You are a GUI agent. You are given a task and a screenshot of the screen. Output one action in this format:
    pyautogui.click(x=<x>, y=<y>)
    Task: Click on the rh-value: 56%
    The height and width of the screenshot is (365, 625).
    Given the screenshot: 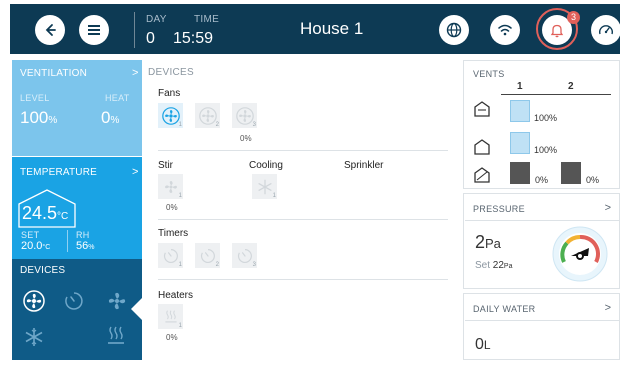 What is the action you would take?
    pyautogui.click(x=85, y=246)
    